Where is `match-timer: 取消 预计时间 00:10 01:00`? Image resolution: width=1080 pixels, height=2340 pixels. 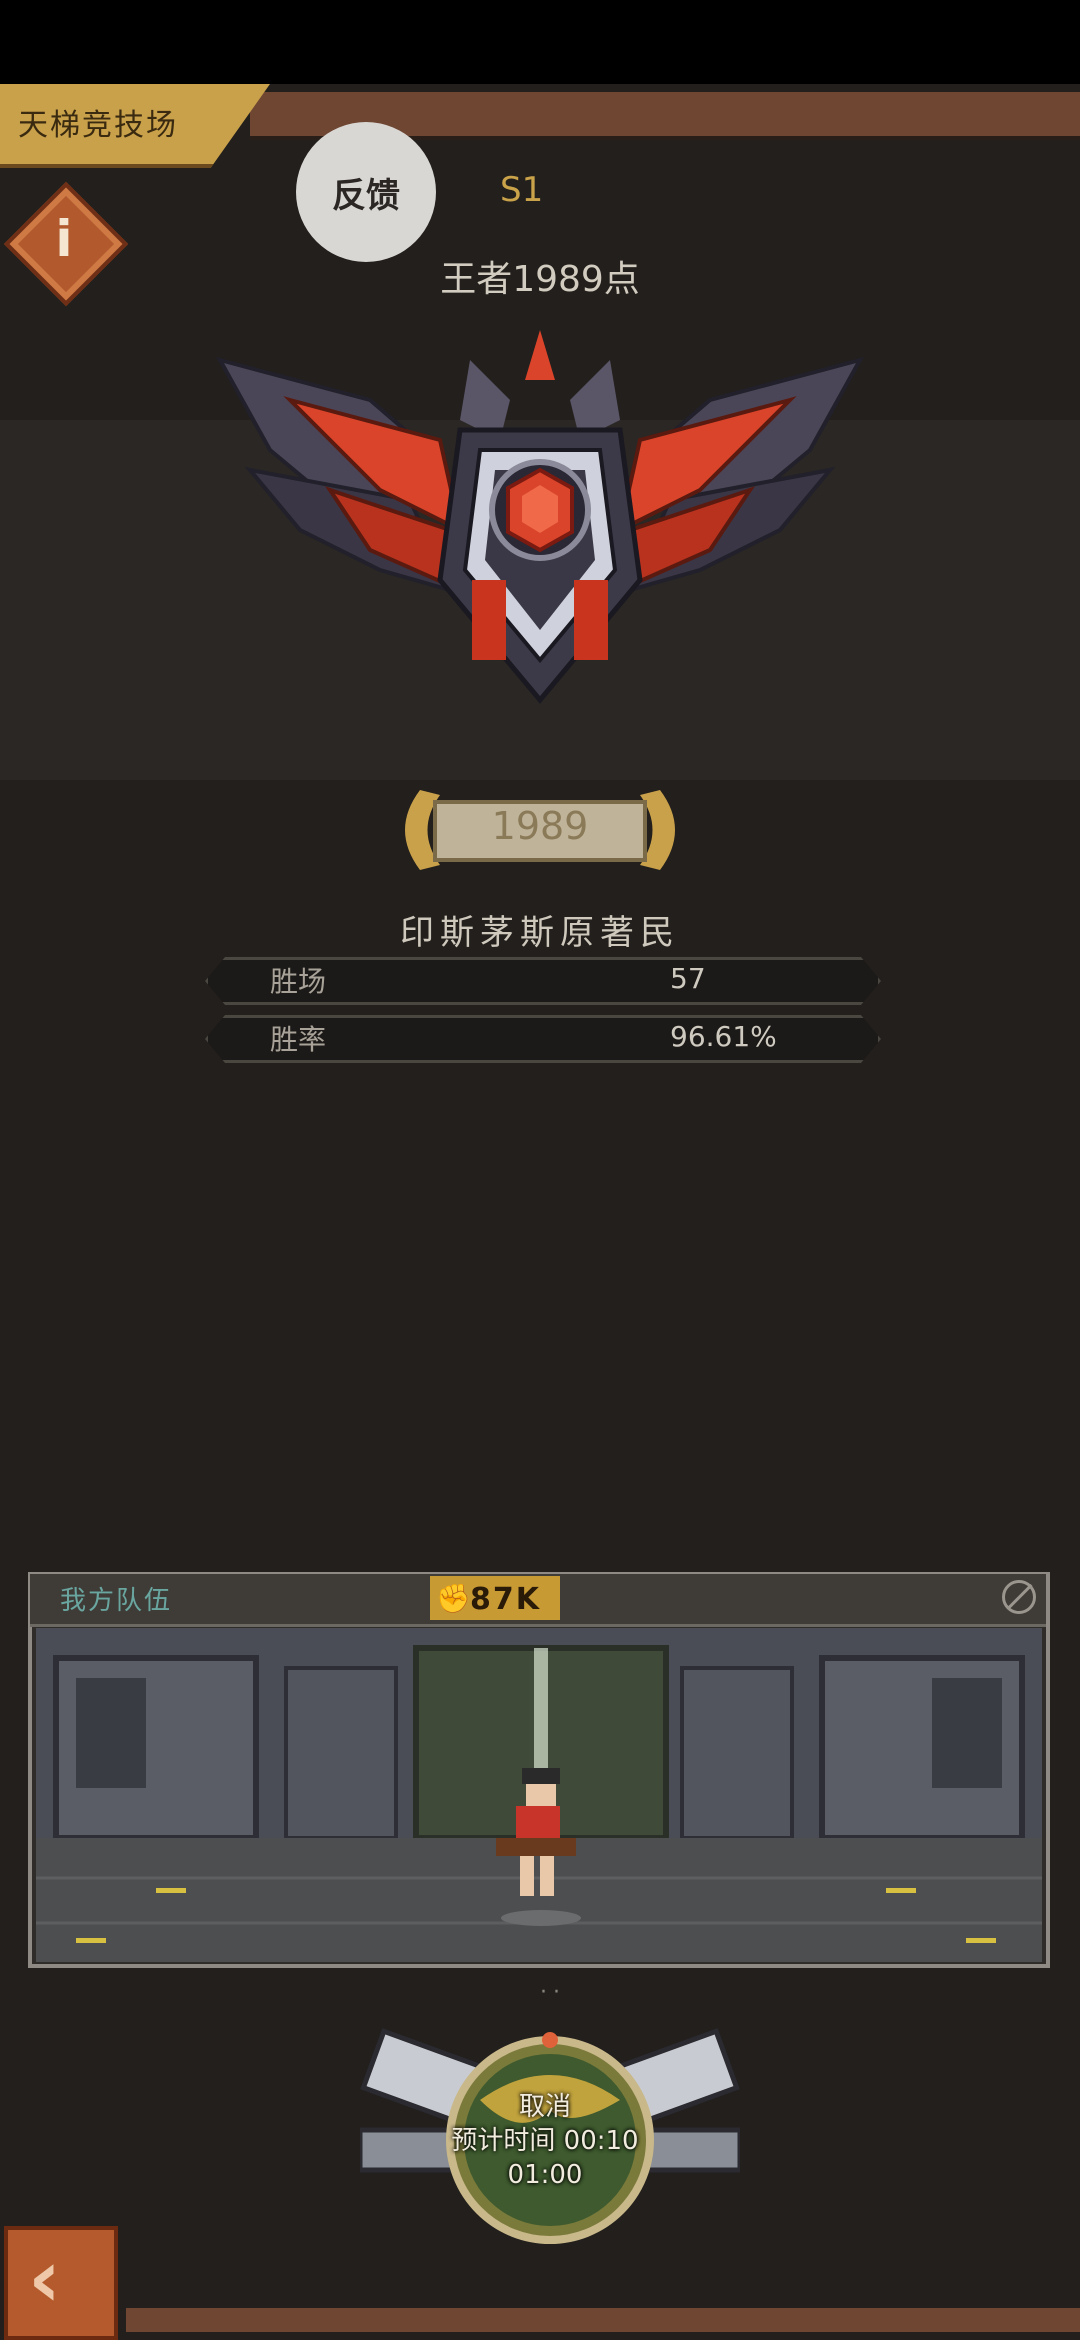 match-timer: 取消 预计时间 00:10 01:00 is located at coordinates (545, 2141).